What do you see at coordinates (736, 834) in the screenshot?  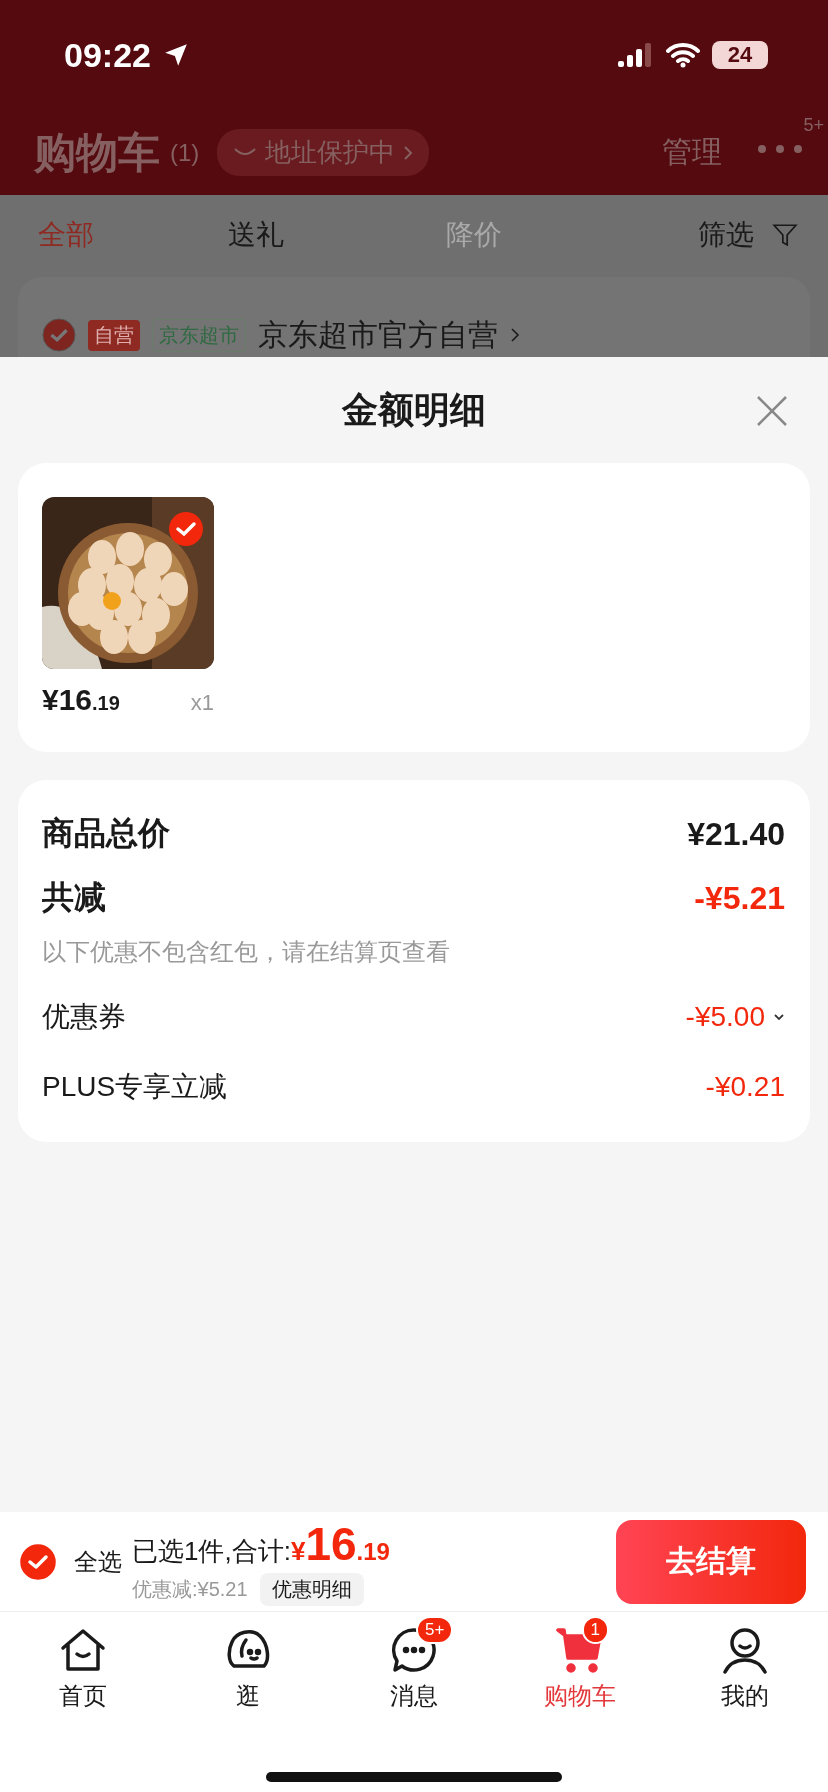 I see `total-value: ¥21.40` at bounding box center [736, 834].